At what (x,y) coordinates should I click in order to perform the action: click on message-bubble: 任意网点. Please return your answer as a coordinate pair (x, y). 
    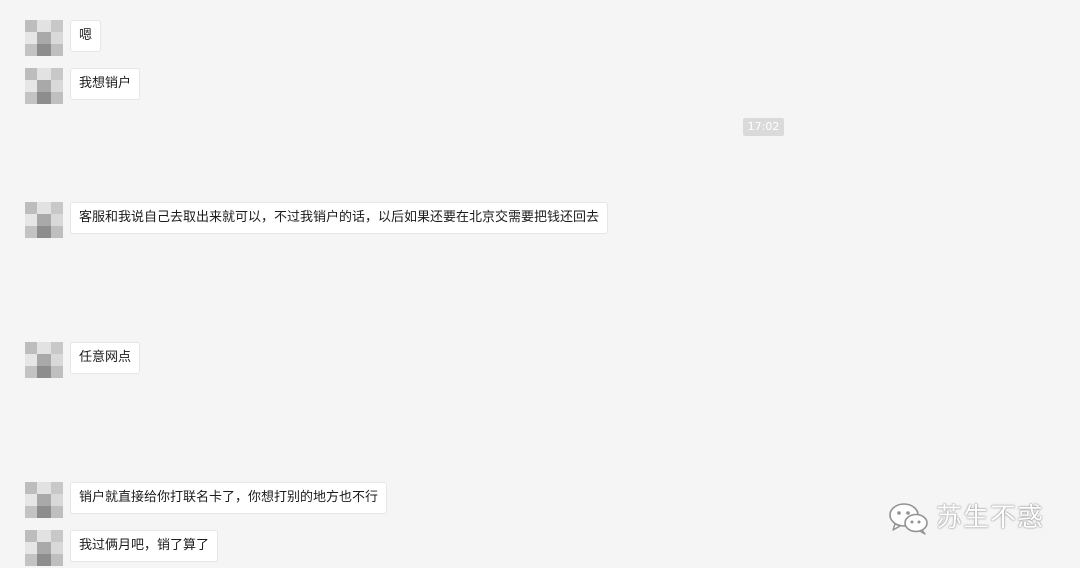
    Looking at the image, I should click on (105, 358).